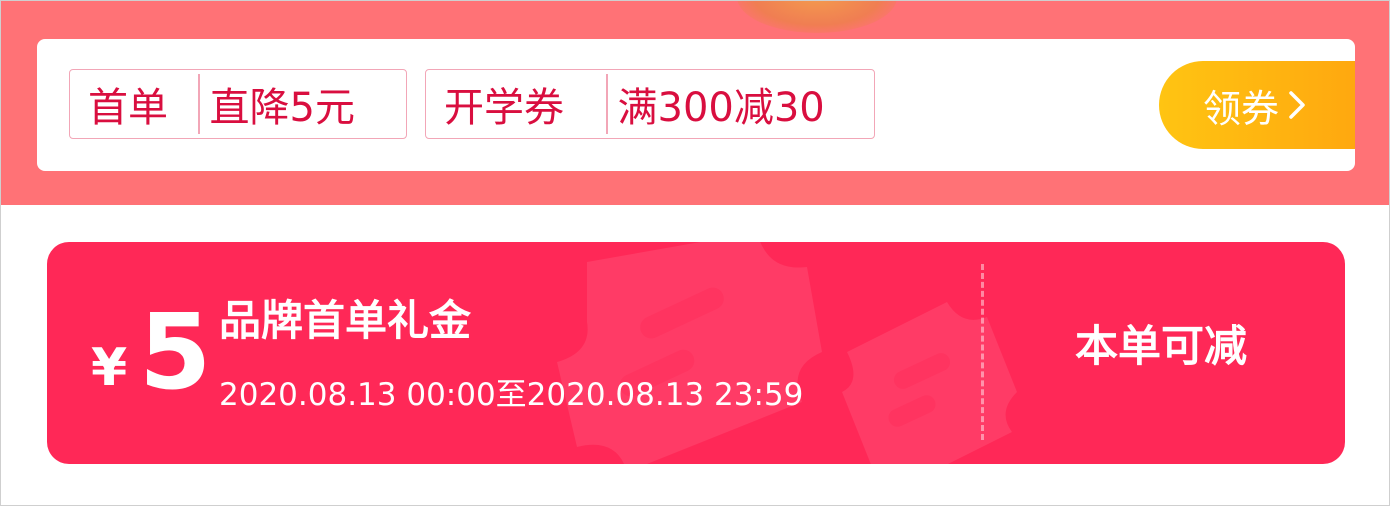 The width and height of the screenshot is (1390, 506). Describe the element at coordinates (282, 108) in the screenshot. I see `tag-value: 直降5元` at that location.